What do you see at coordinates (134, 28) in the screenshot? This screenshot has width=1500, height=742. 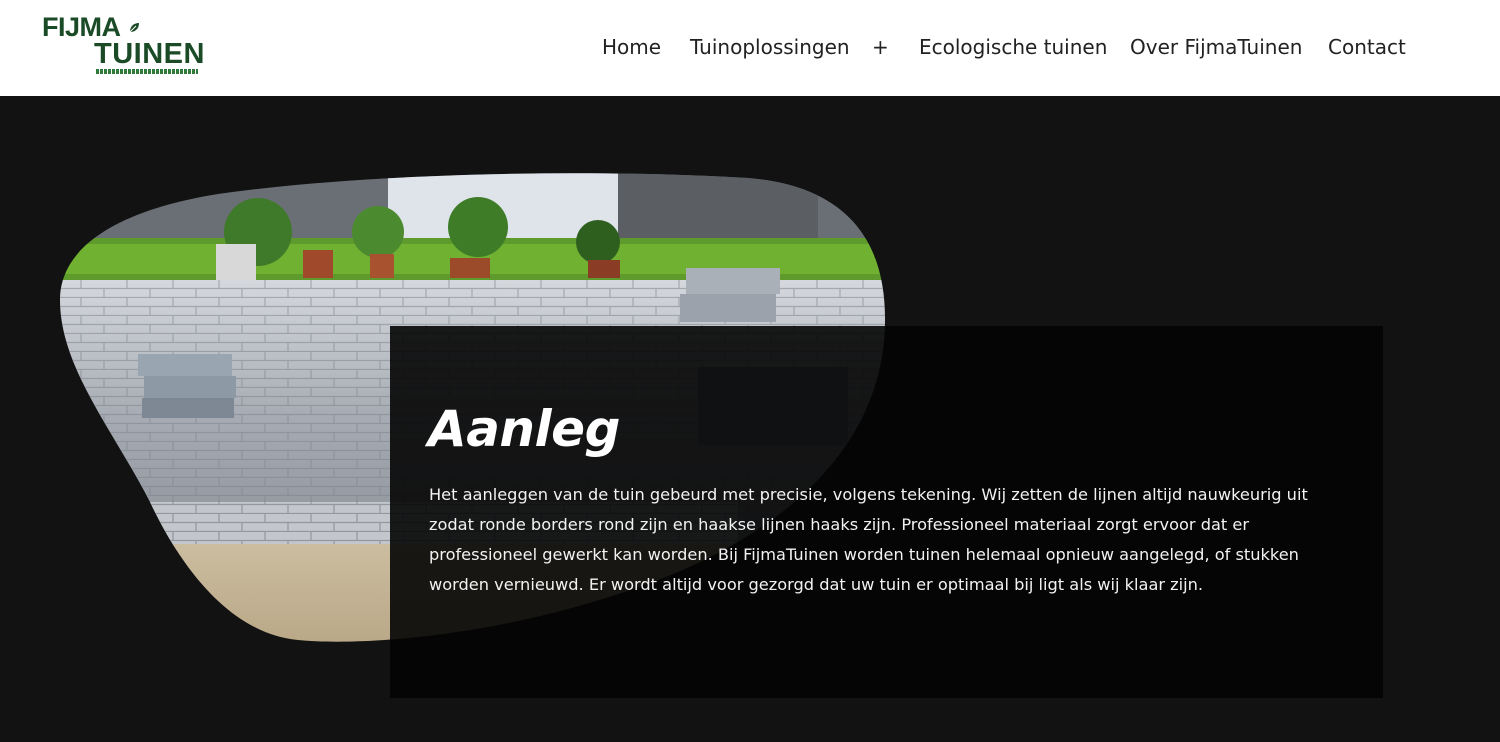 I see `leaf-icon` at bounding box center [134, 28].